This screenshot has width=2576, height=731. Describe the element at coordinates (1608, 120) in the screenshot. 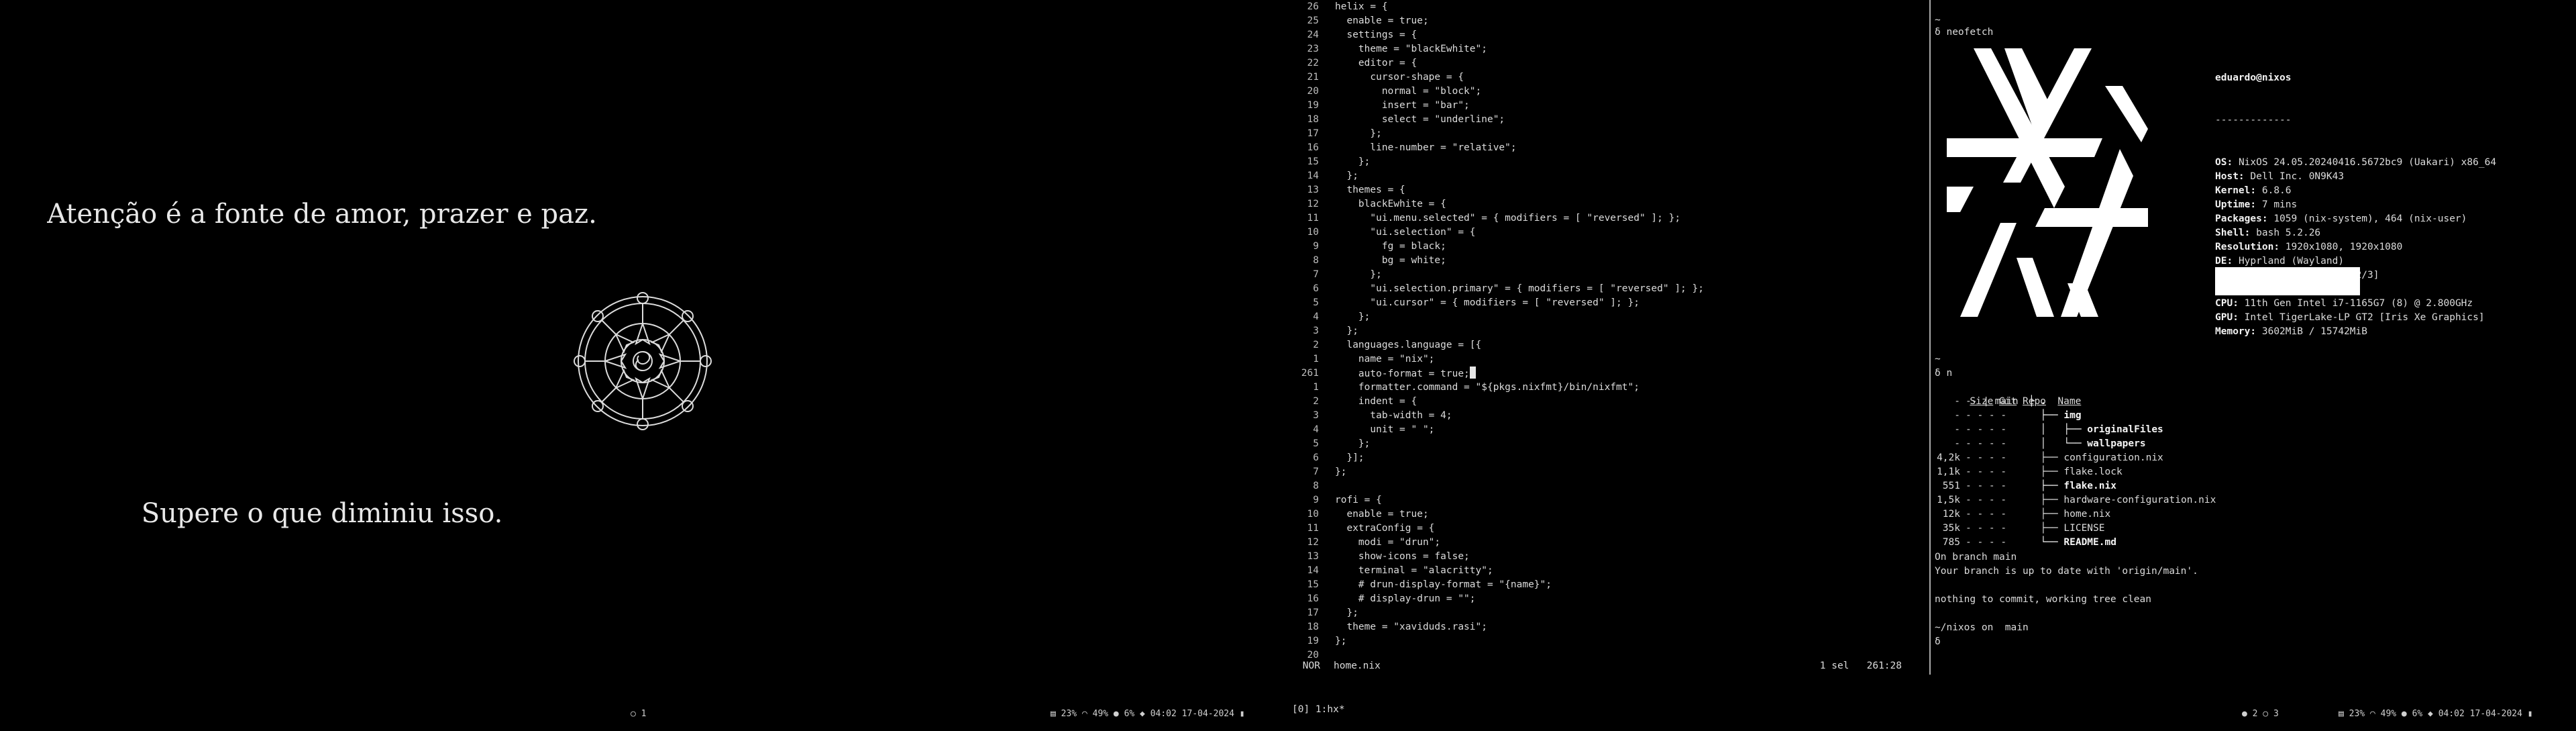

I see `editor-line: 18 select = "underline";` at that location.